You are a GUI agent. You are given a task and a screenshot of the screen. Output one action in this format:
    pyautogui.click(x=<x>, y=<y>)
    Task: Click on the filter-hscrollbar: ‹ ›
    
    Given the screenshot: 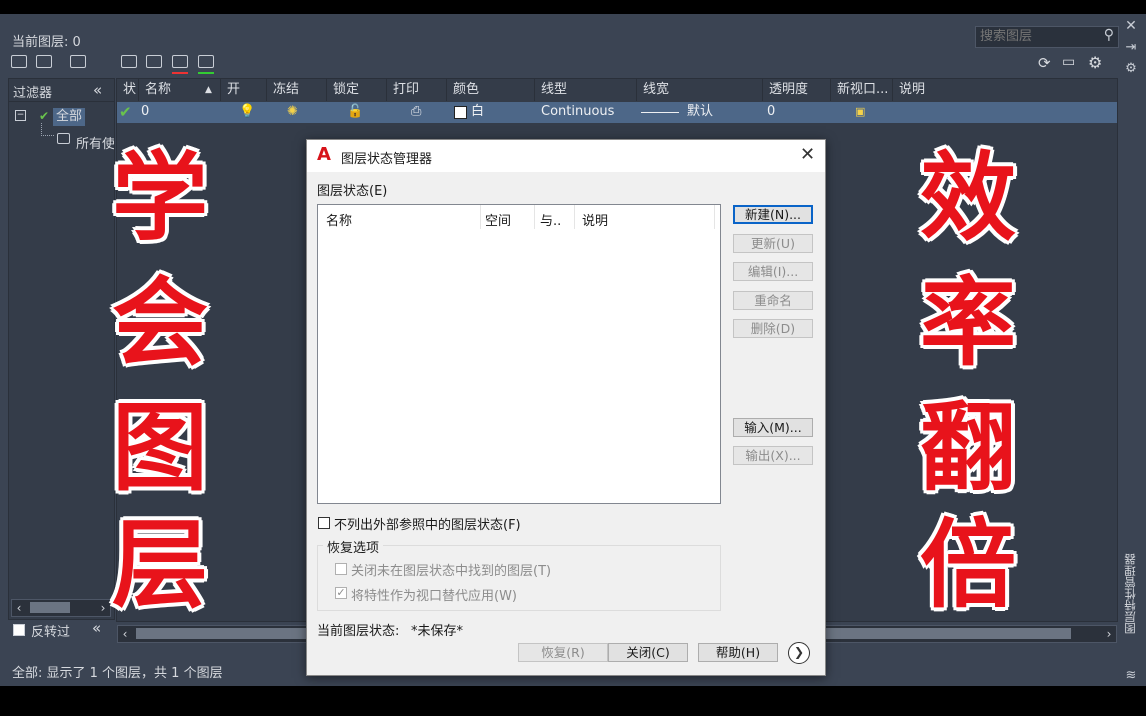 What is the action you would take?
    pyautogui.click(x=61, y=608)
    